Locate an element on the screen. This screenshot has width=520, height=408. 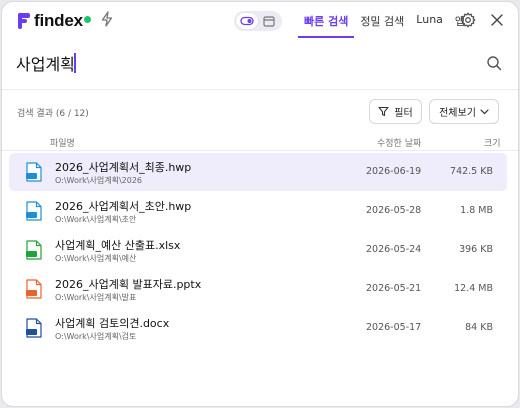
filter-button: 필터 is located at coordinates (395, 111).